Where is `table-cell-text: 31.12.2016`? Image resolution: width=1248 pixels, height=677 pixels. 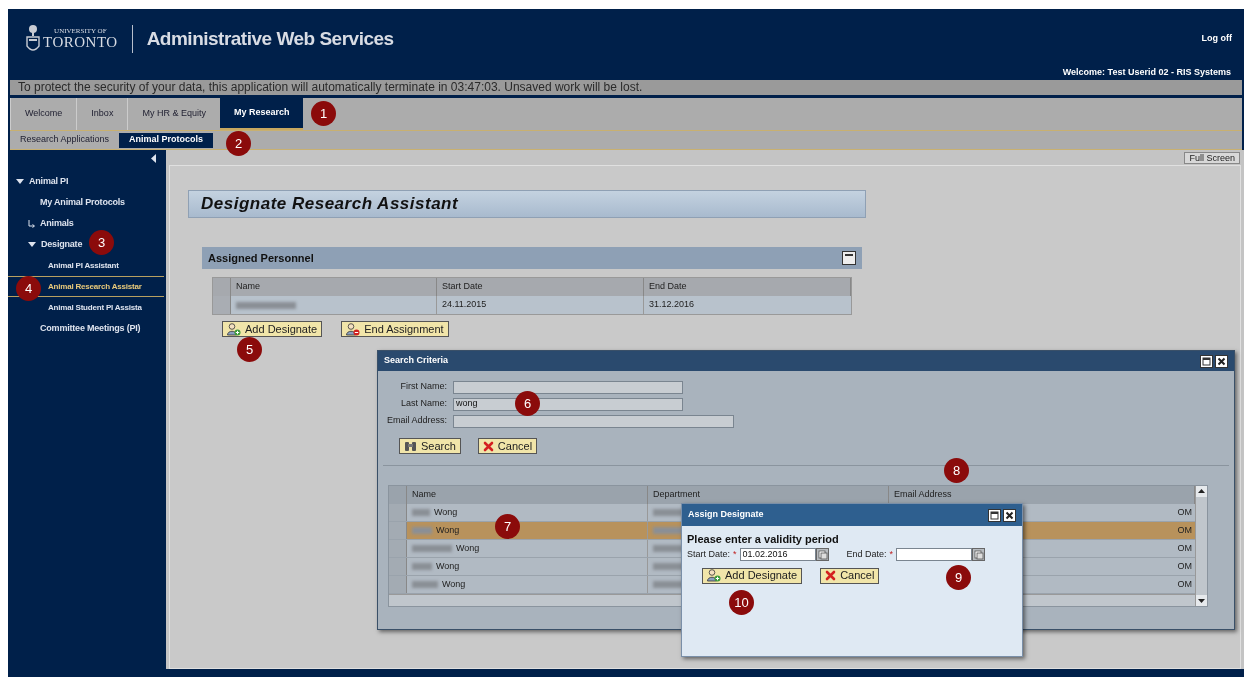 table-cell-text: 31.12.2016 is located at coordinates (672, 305).